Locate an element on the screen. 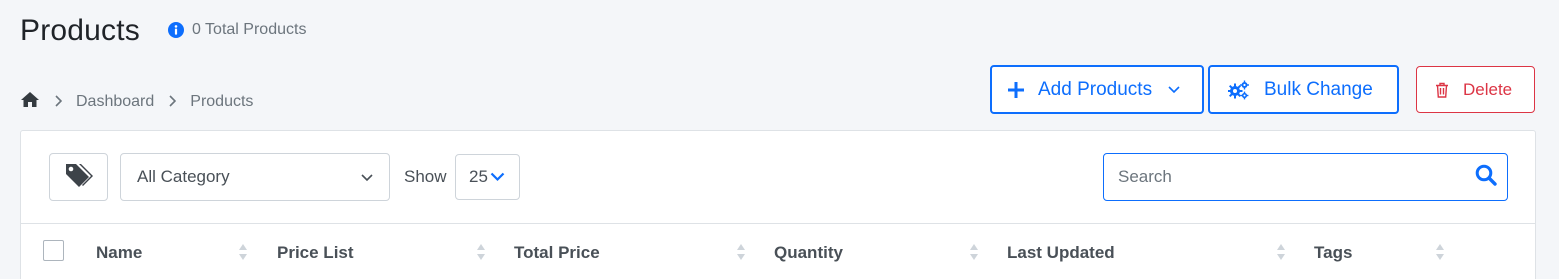  plus-icon is located at coordinates (1016, 89).